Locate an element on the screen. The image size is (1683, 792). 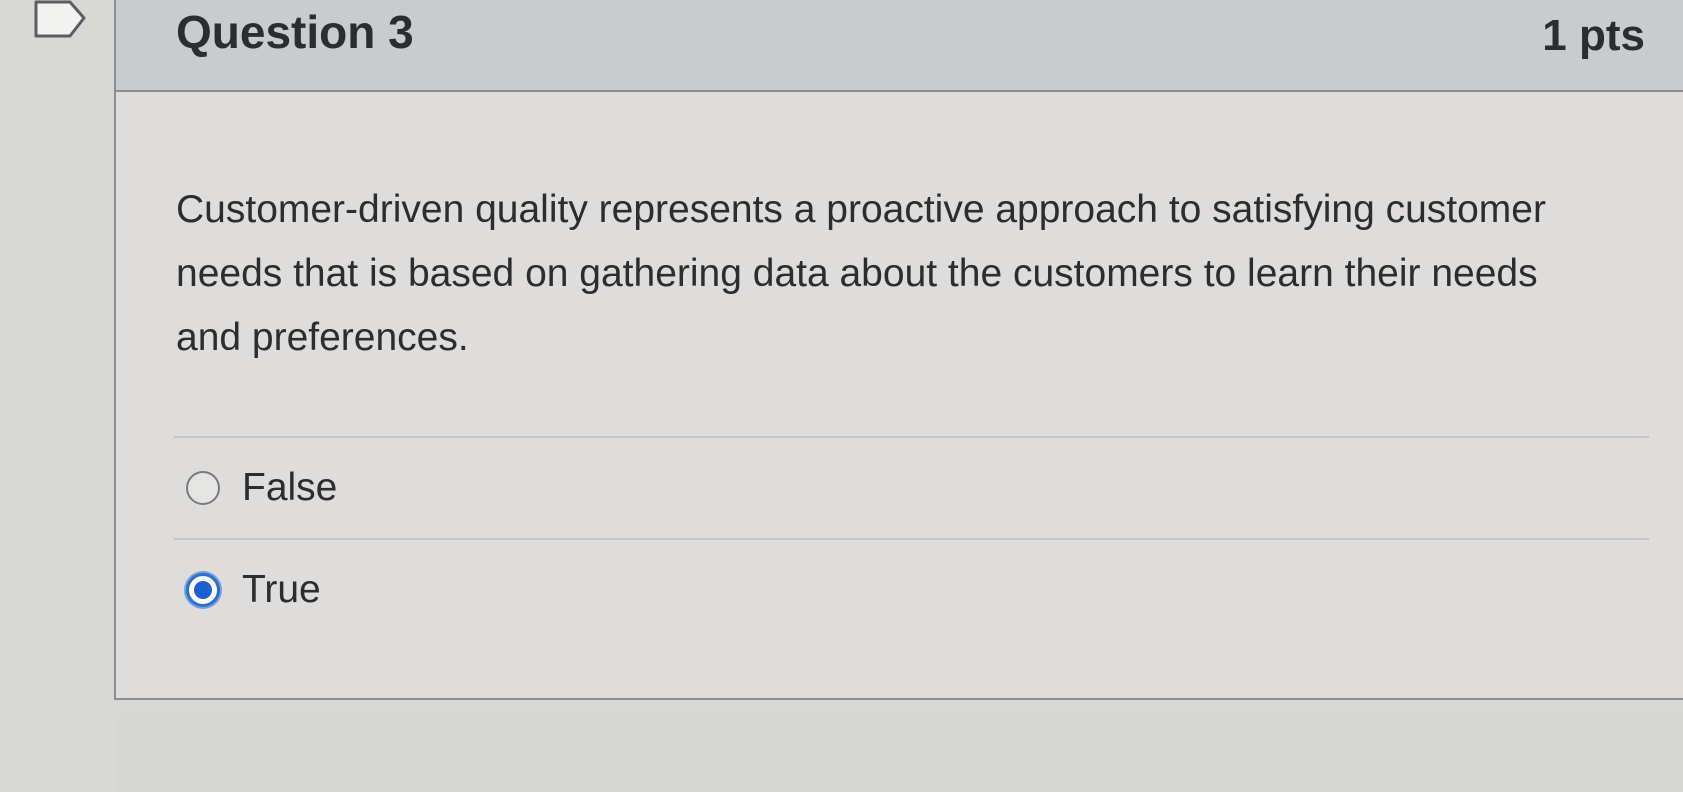
radio-selected-icon is located at coordinates (203, 590).